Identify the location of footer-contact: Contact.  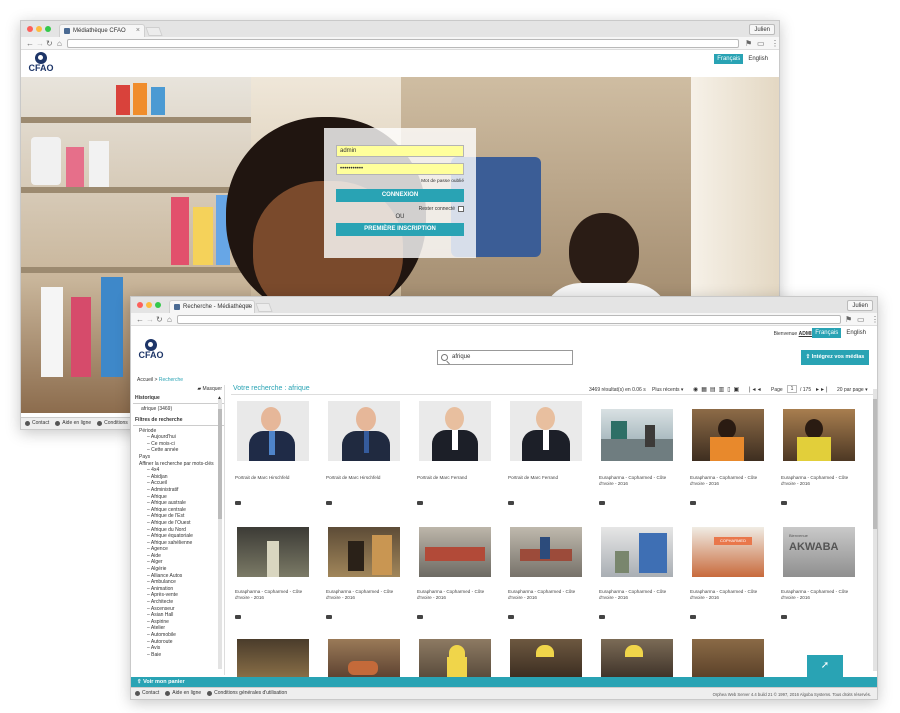
(37, 423).